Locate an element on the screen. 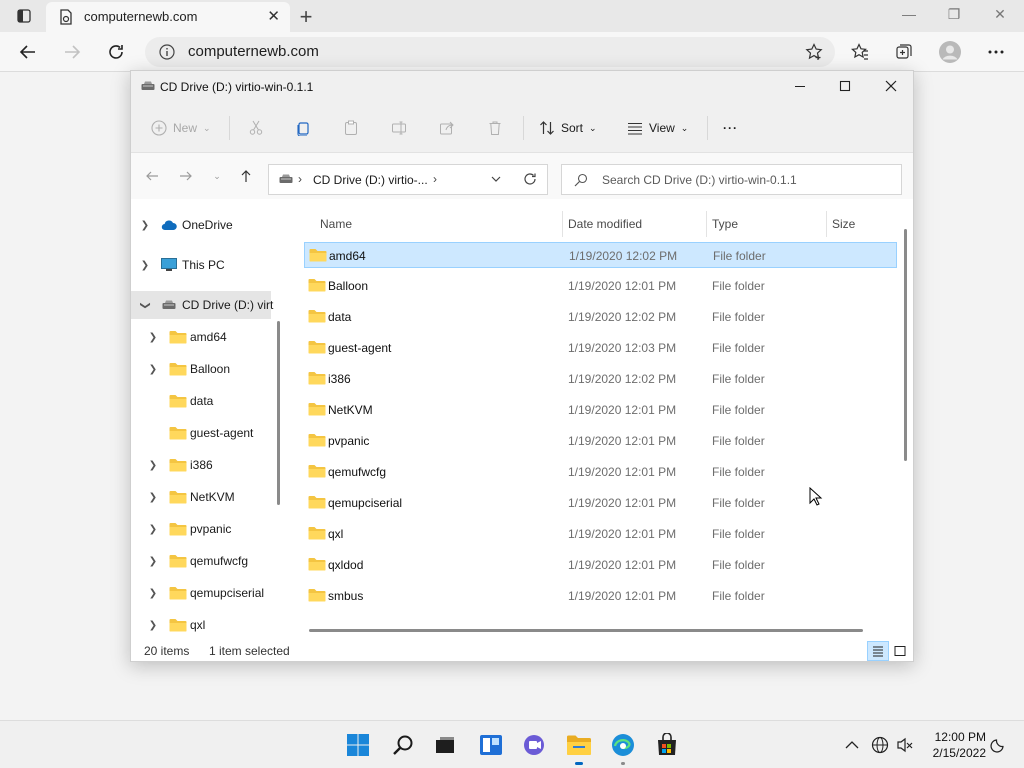 This screenshot has height=768, width=1024. sidebar-item-balloon: ❯ Balloon is located at coordinates (201, 369).